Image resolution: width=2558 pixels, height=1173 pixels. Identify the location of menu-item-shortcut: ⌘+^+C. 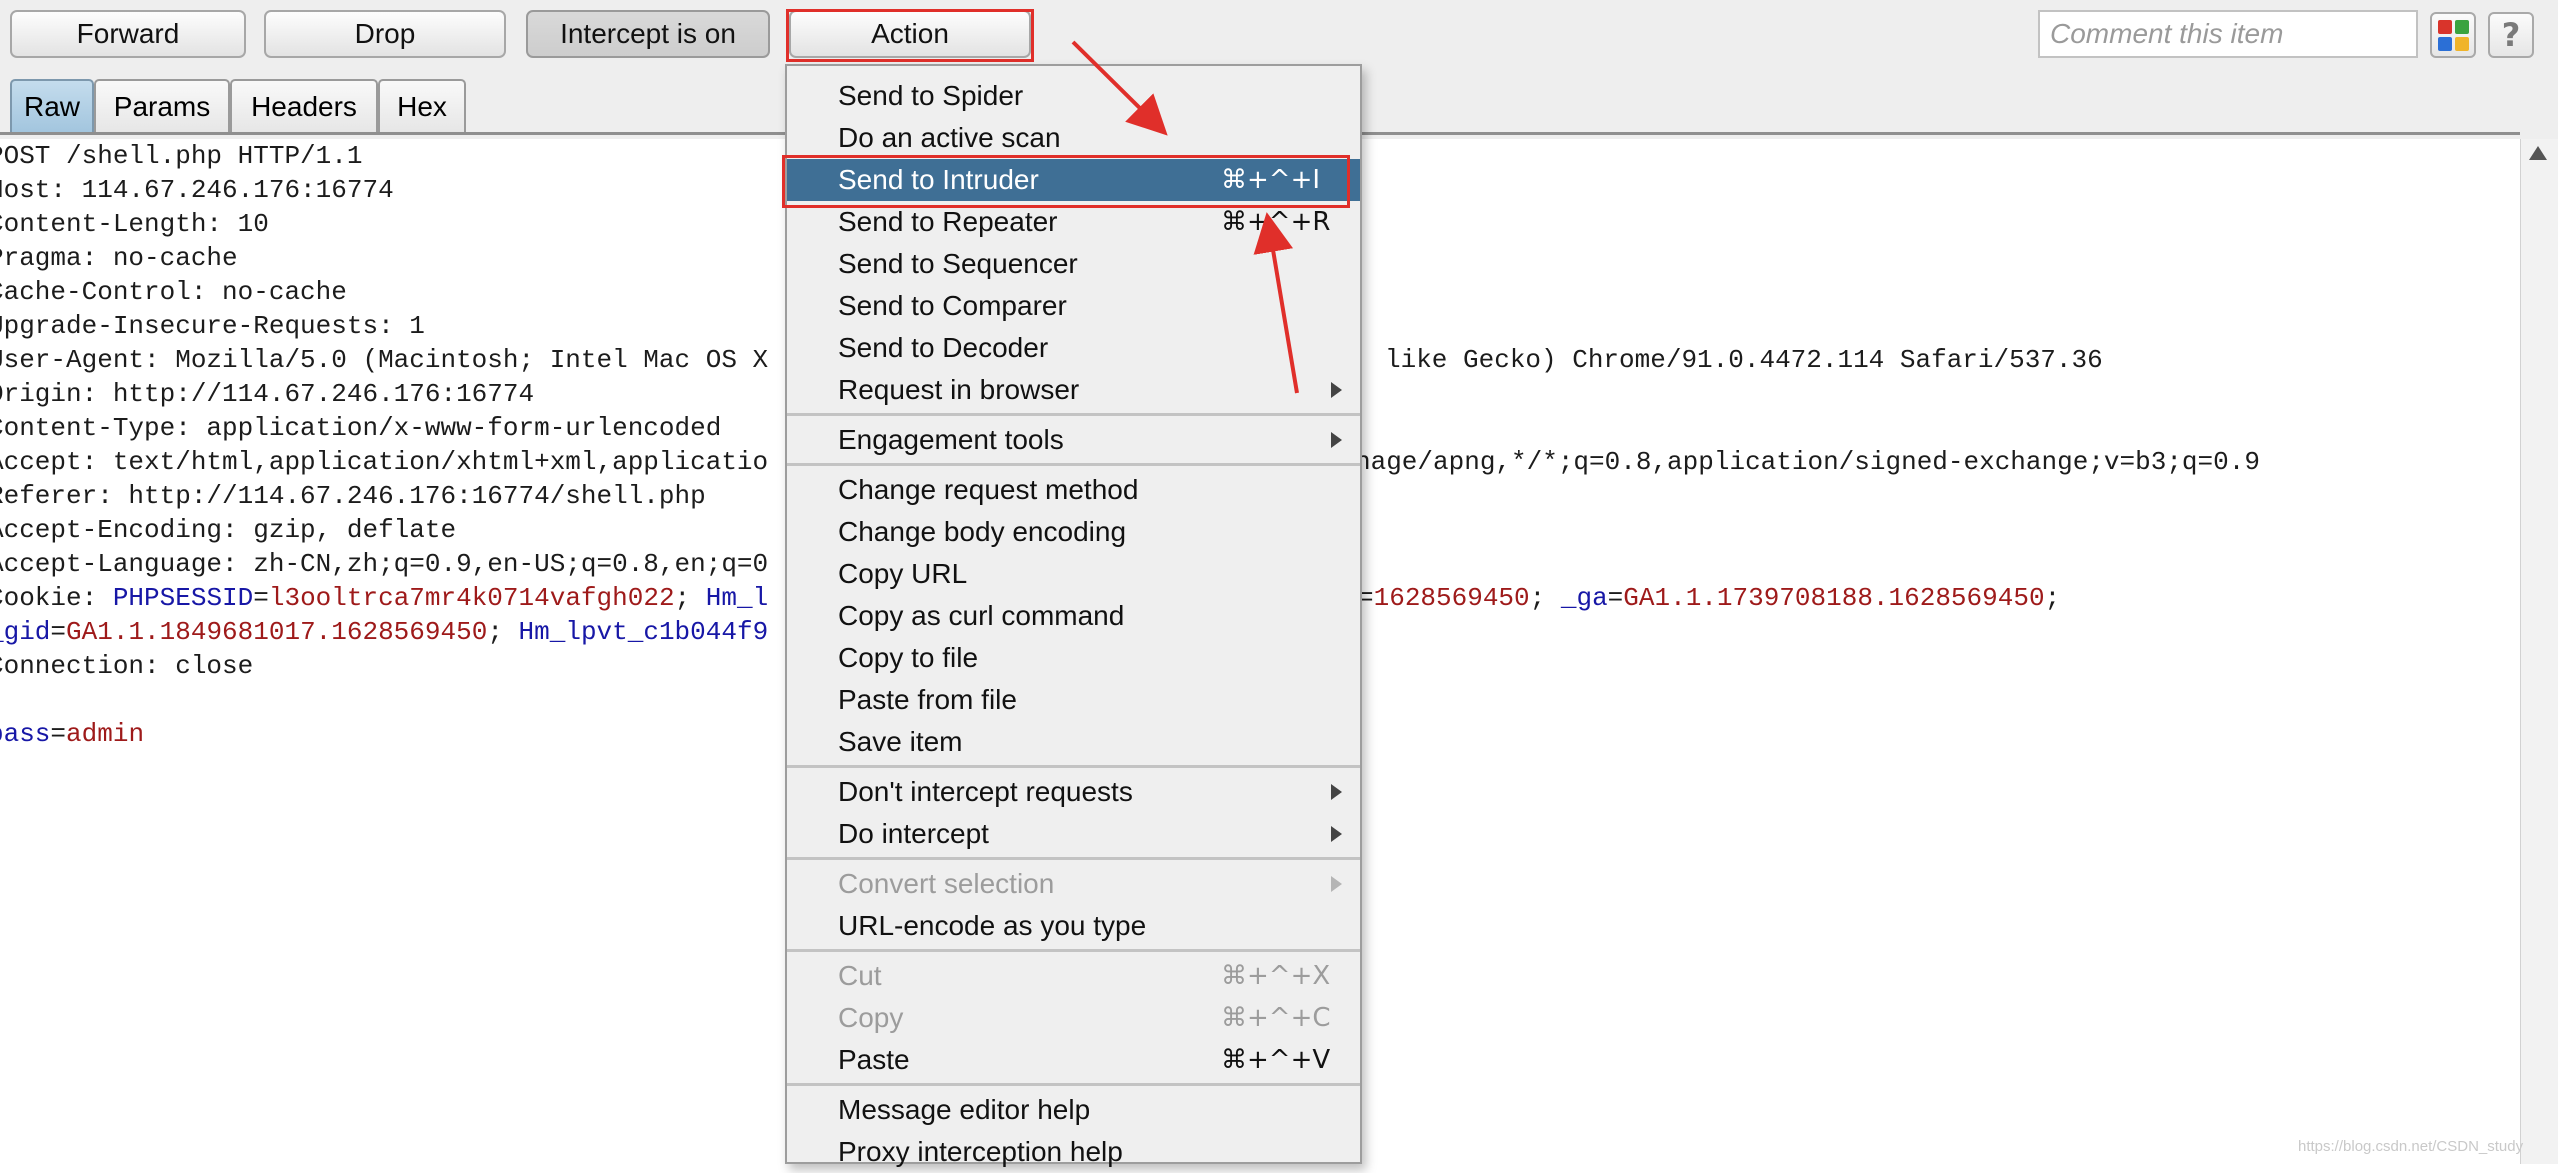
(1276, 1018).